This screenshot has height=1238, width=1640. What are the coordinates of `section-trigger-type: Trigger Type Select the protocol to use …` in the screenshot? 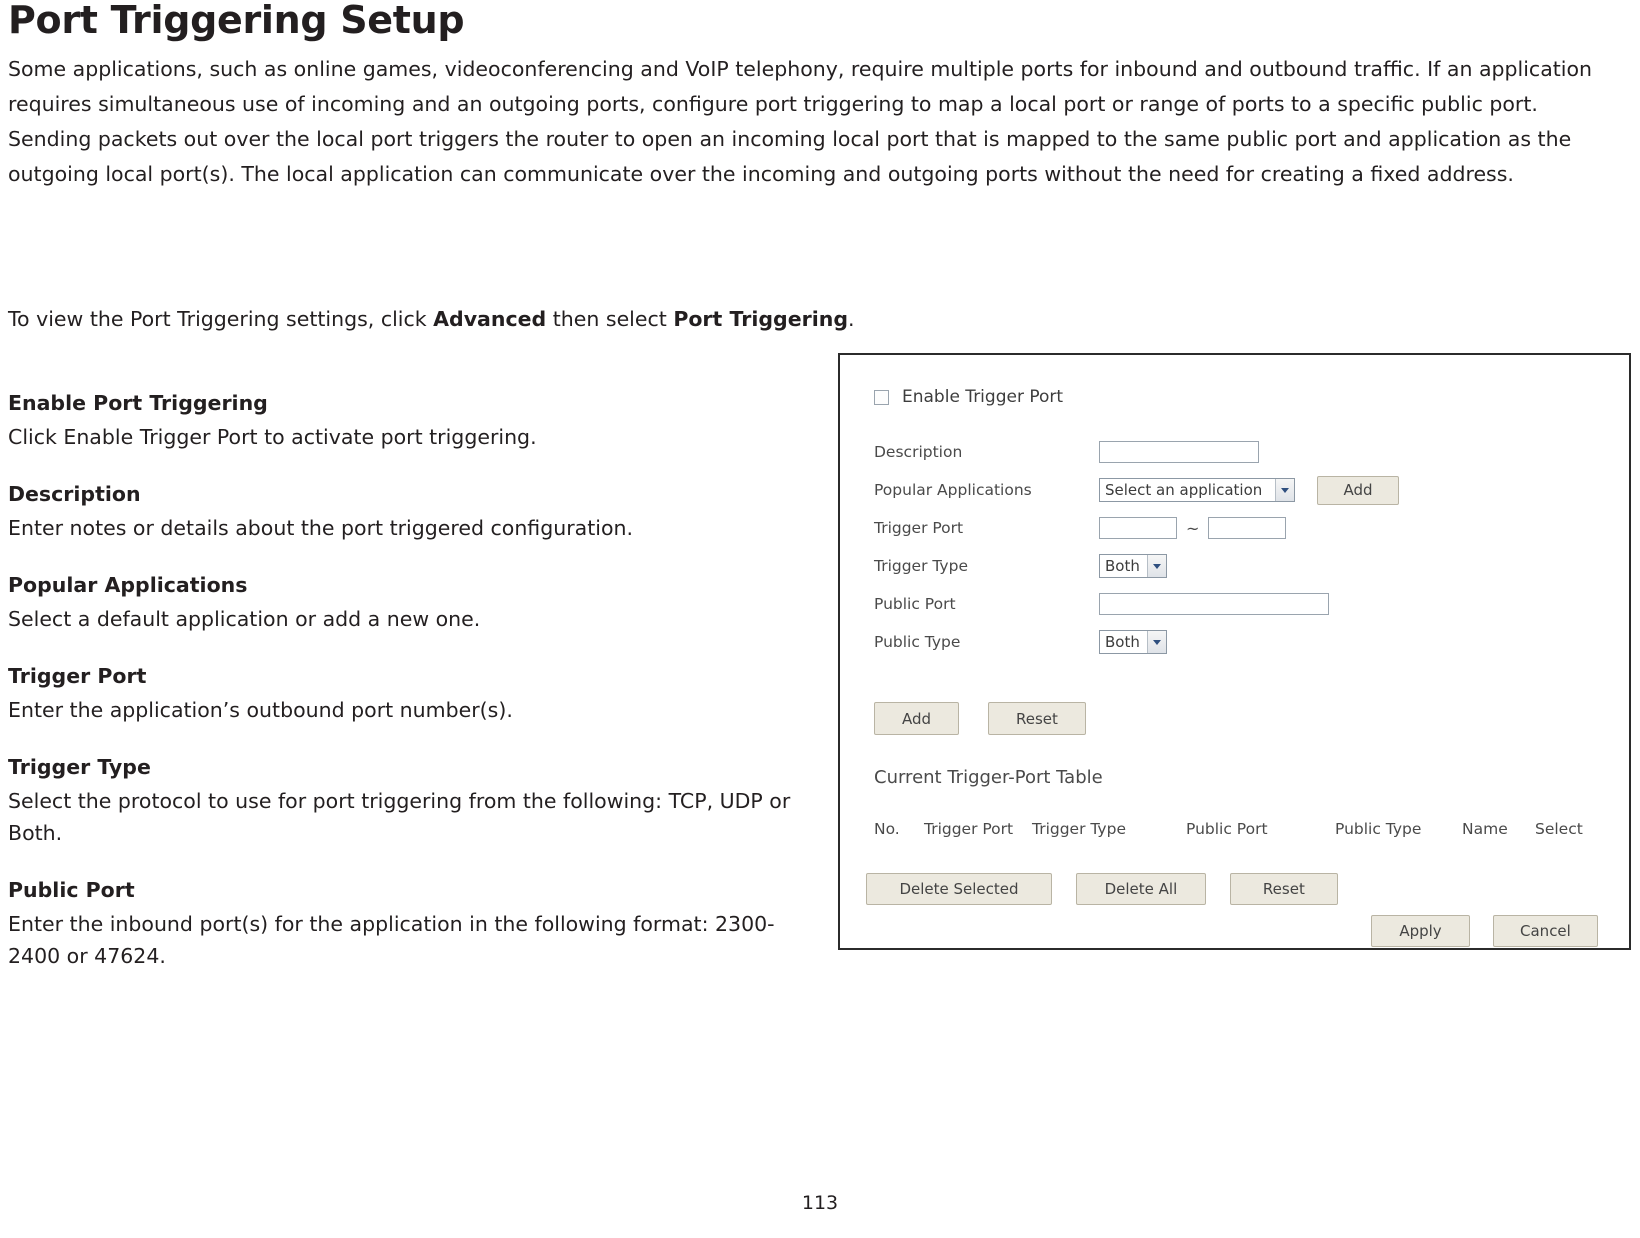 It's located at (403, 800).